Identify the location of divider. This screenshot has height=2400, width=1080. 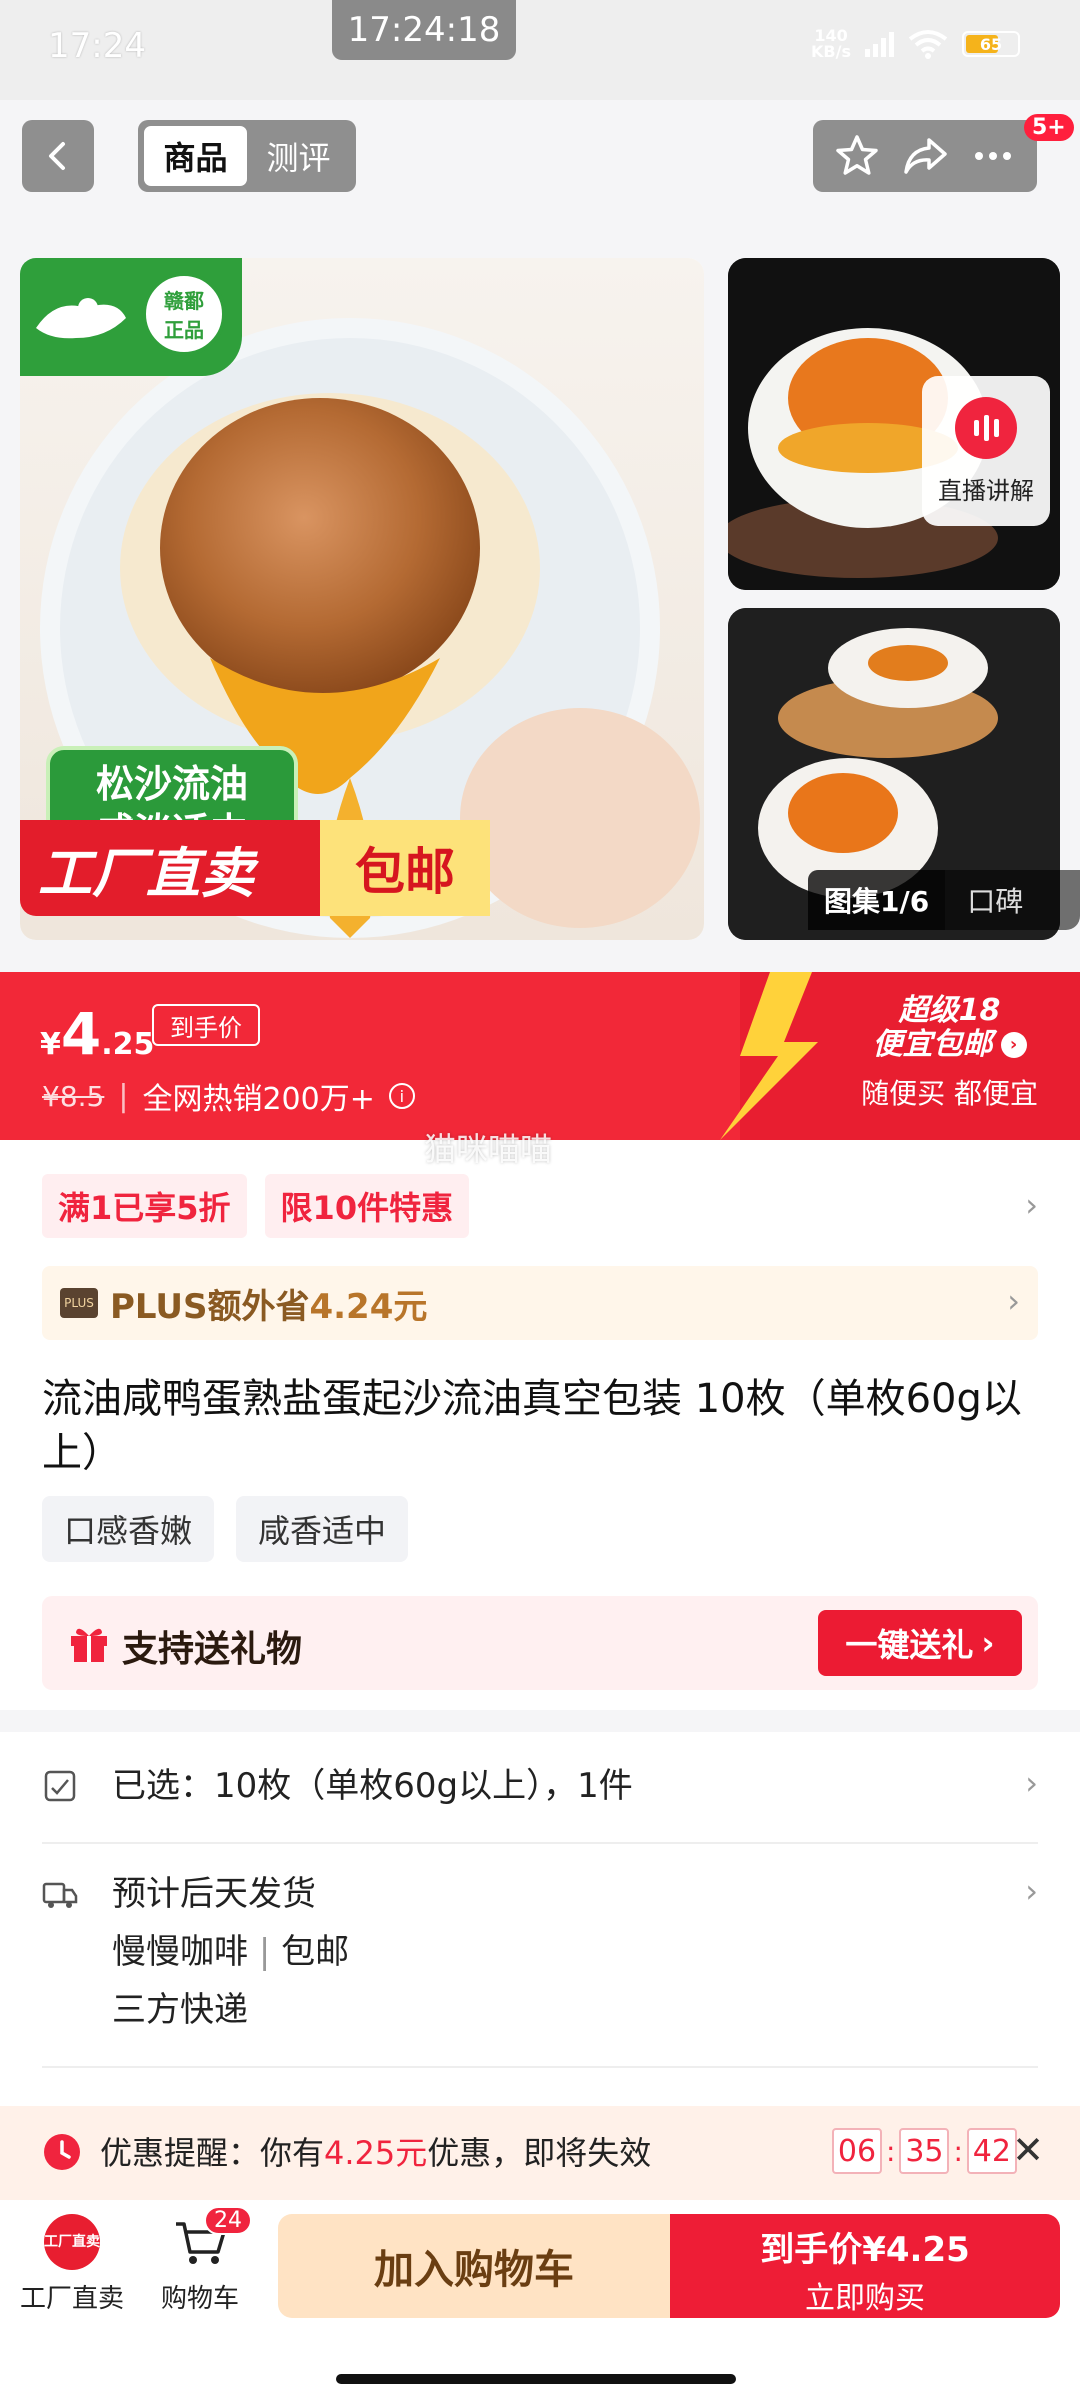
(540, 2067).